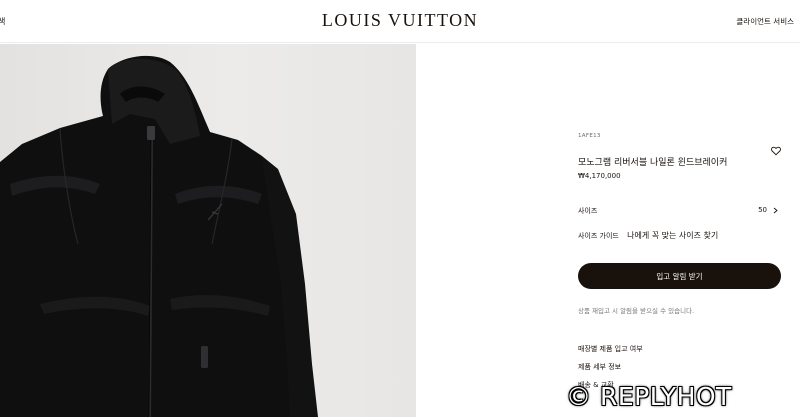  I want to click on size-value: 50, so click(762, 210).